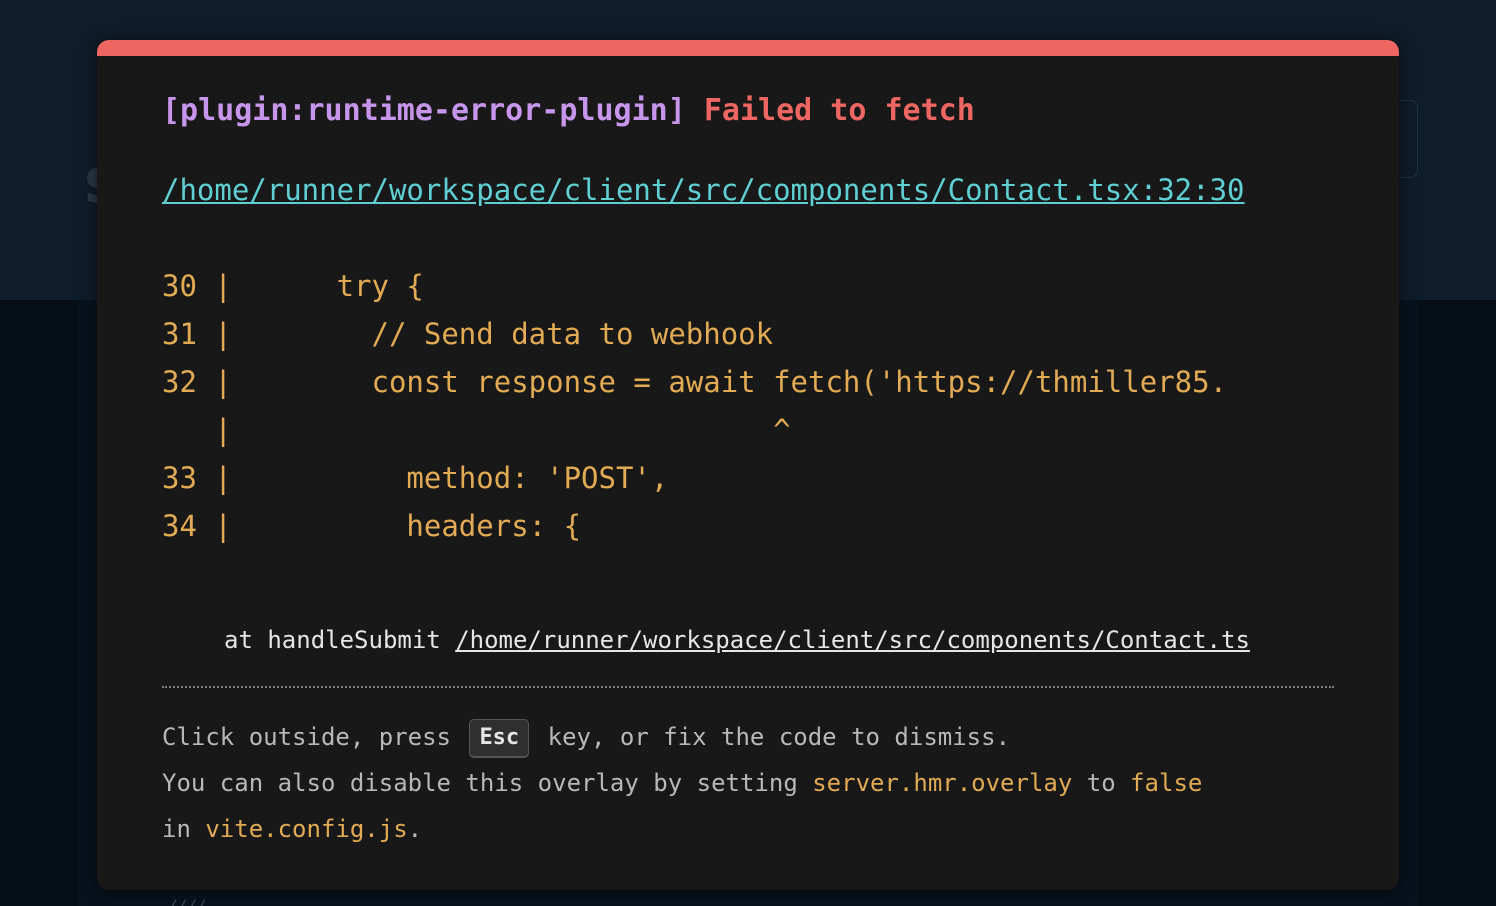 This screenshot has width=1496, height=906. Describe the element at coordinates (476, 430) in the screenshot. I see `code-frame-caret-line: | ^` at that location.